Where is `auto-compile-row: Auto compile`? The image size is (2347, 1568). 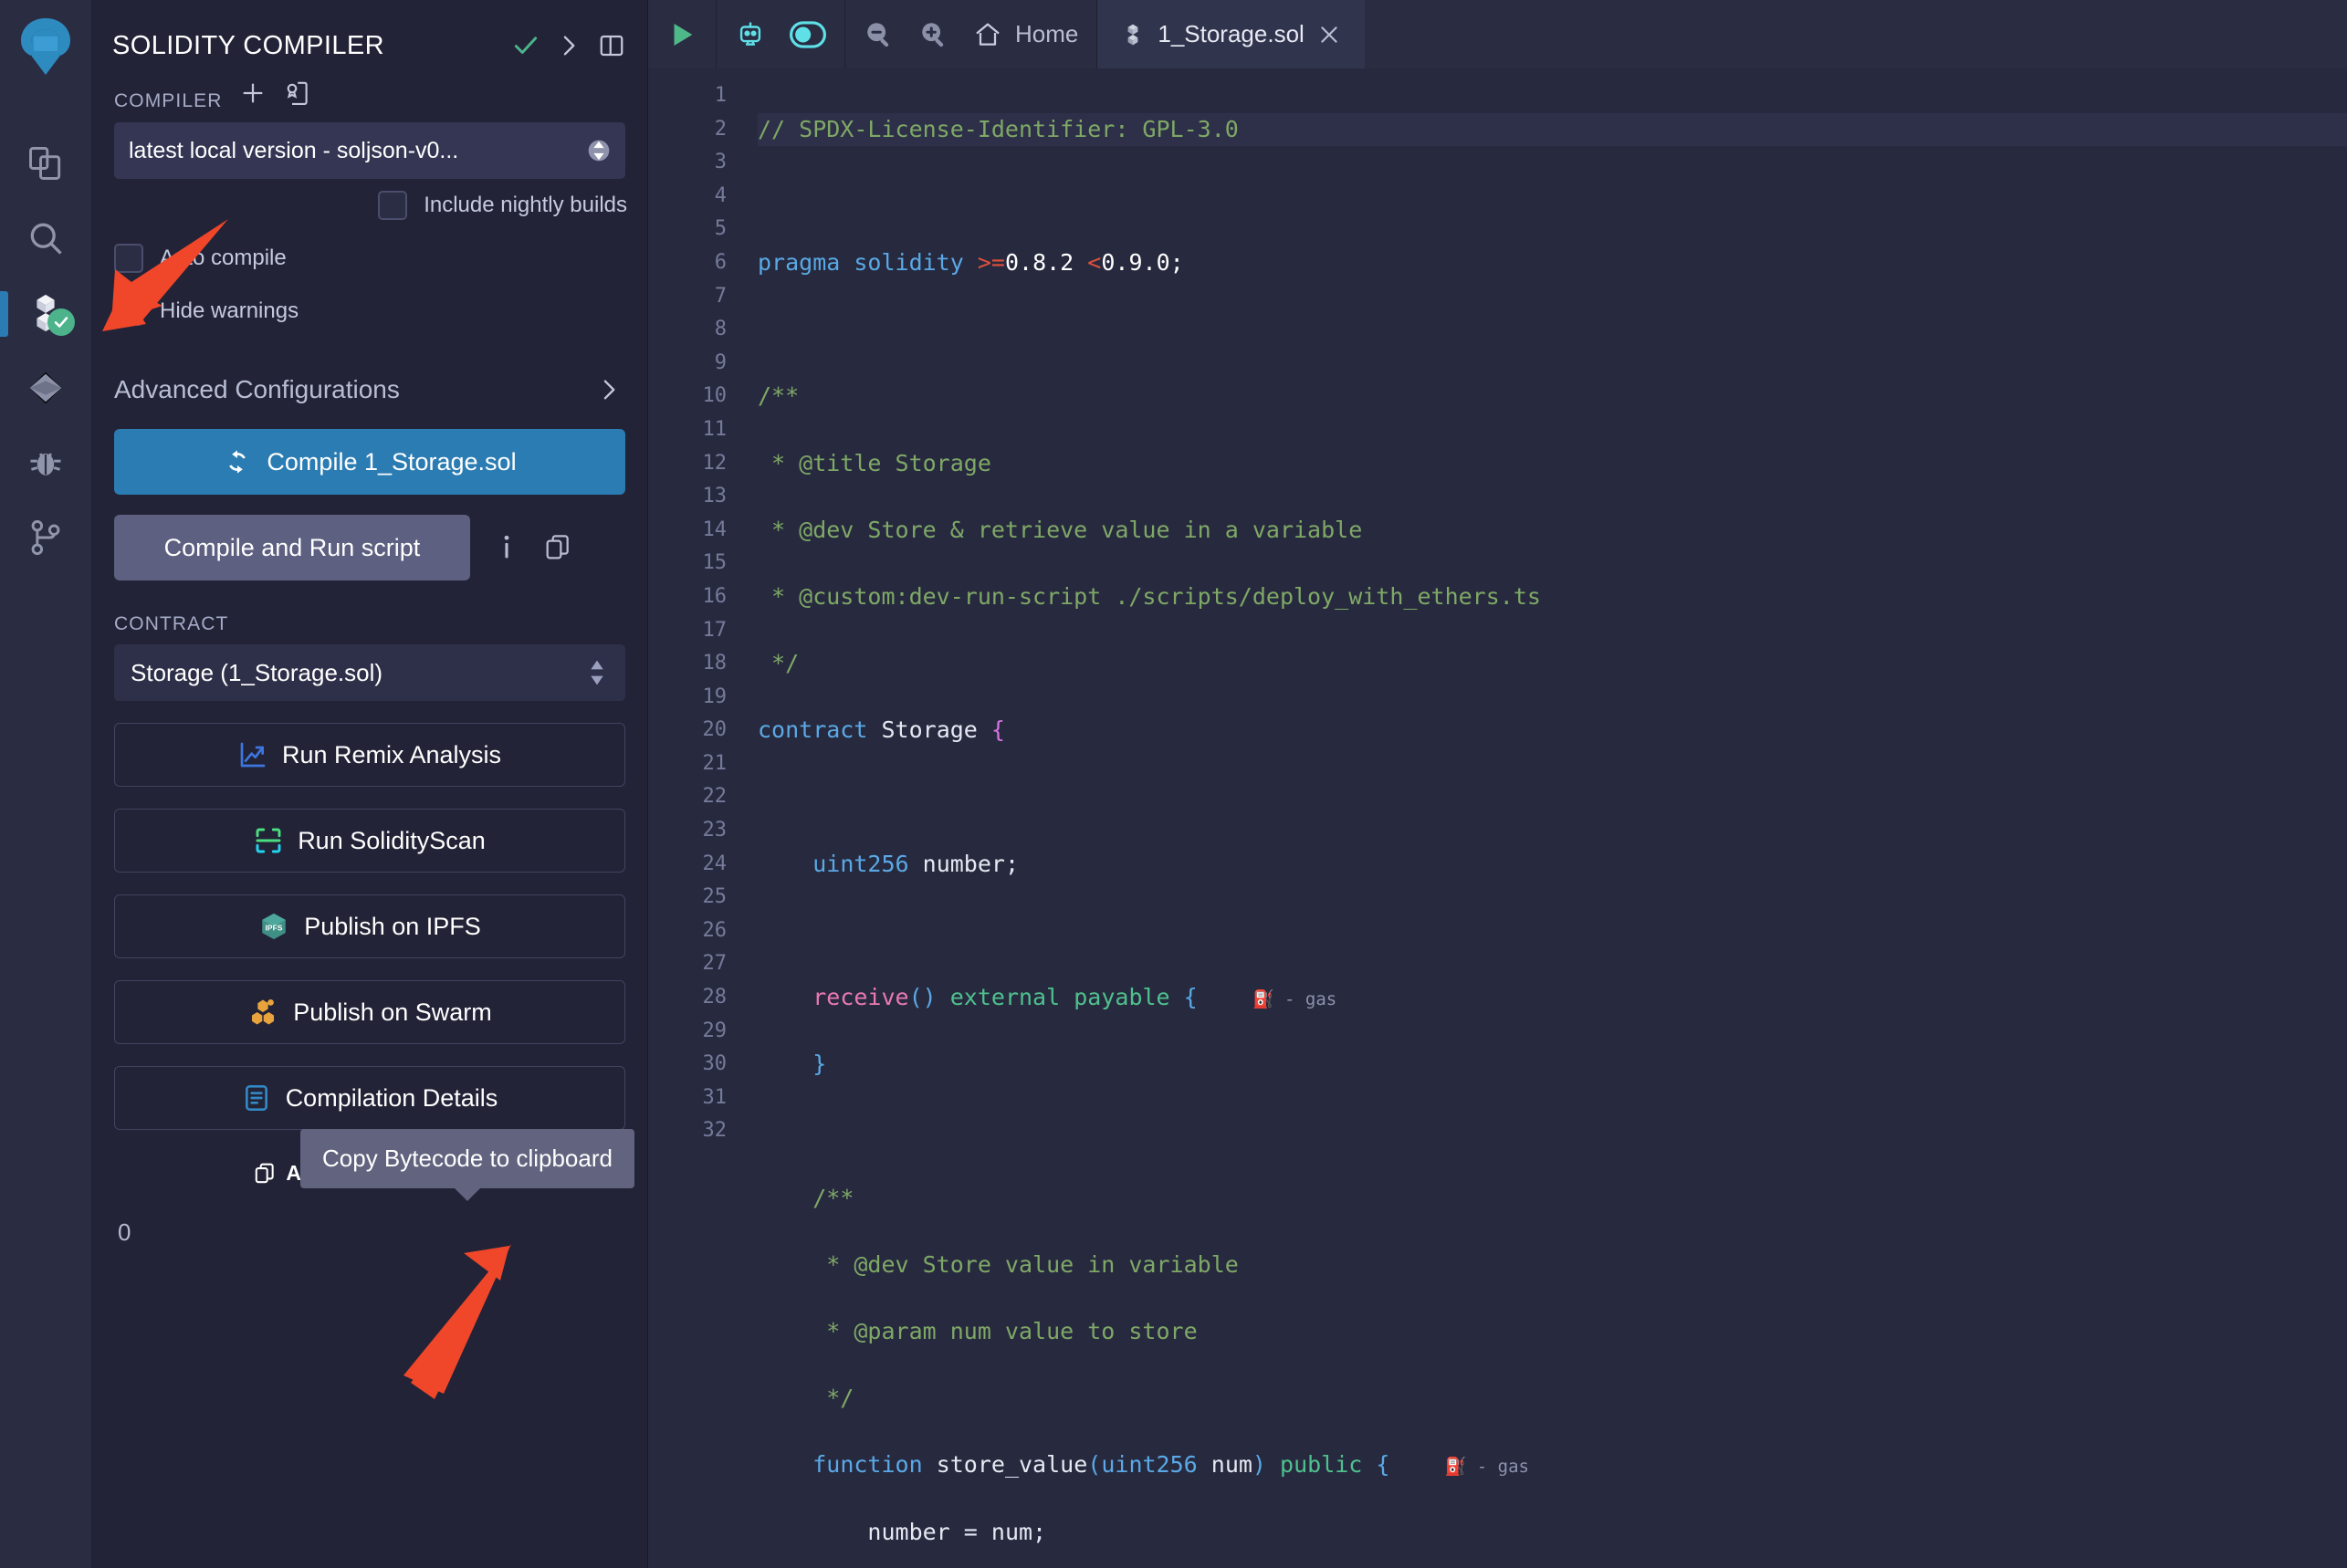
auto-compile-row: Auto compile is located at coordinates (369, 258).